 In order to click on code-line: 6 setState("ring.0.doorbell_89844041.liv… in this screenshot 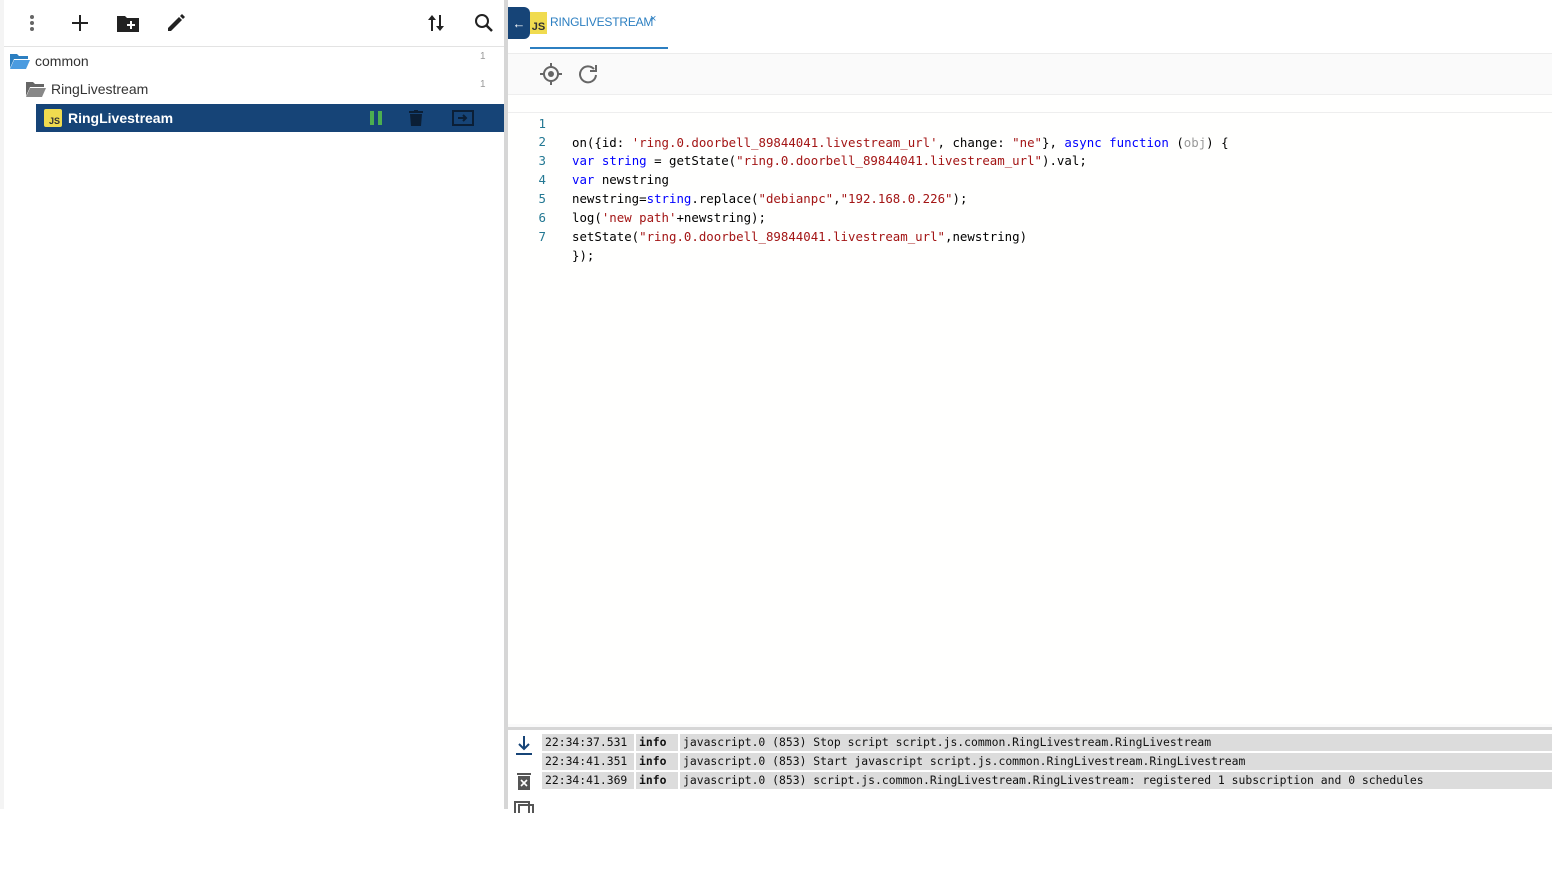, I will do `click(1030, 216)`.